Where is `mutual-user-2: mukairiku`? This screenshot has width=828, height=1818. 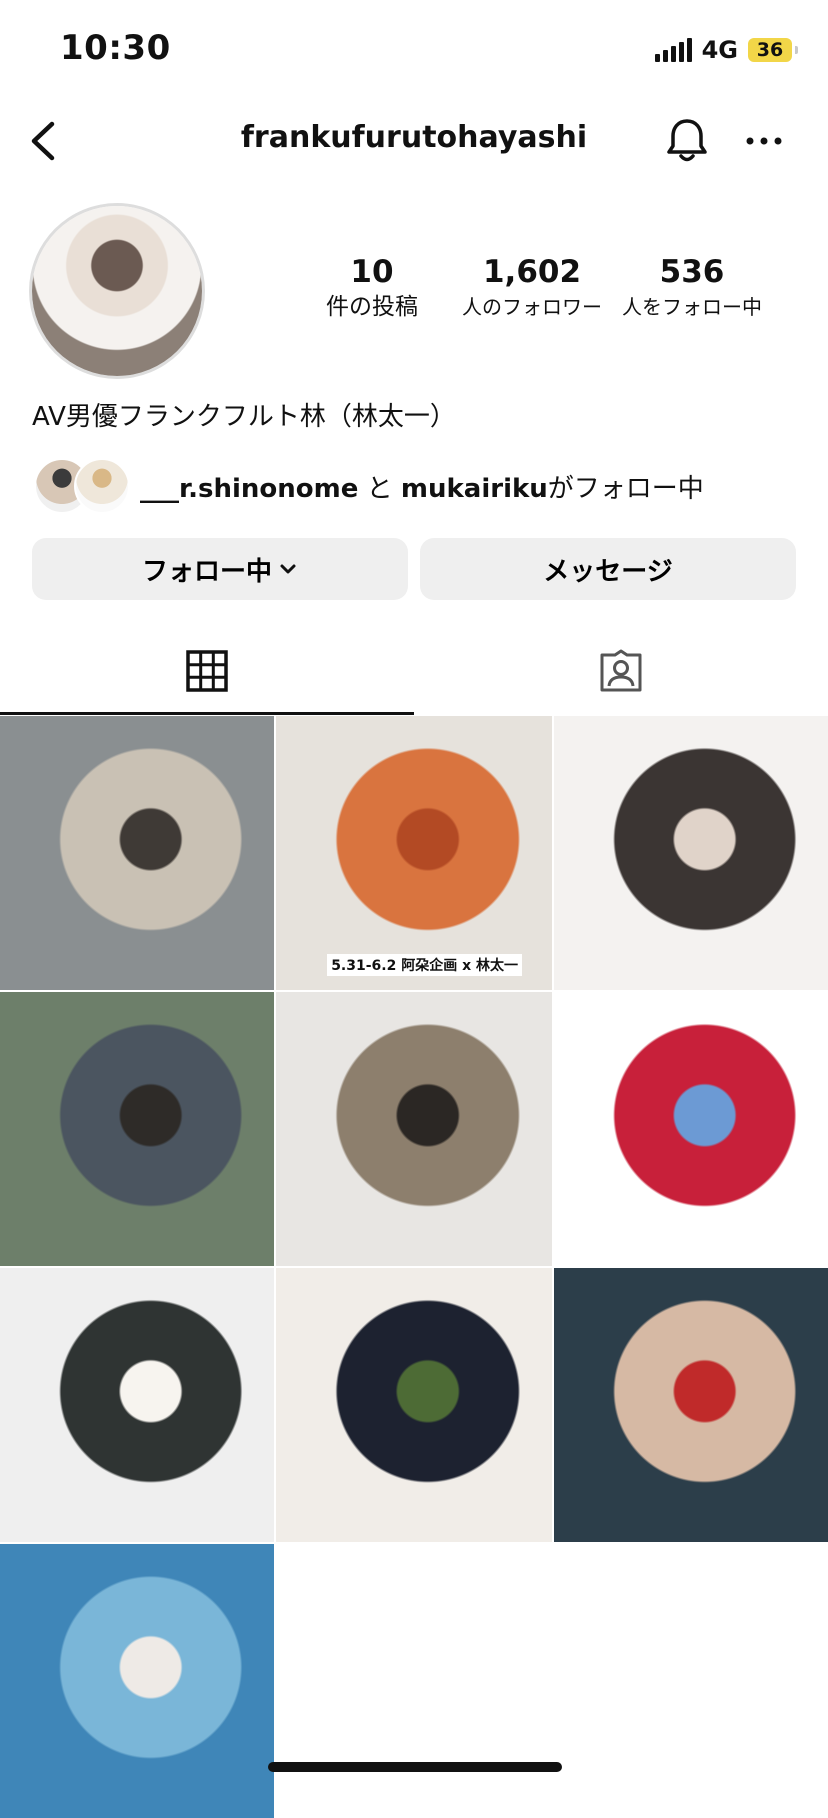 mutual-user-2: mukairiku is located at coordinates (474, 489).